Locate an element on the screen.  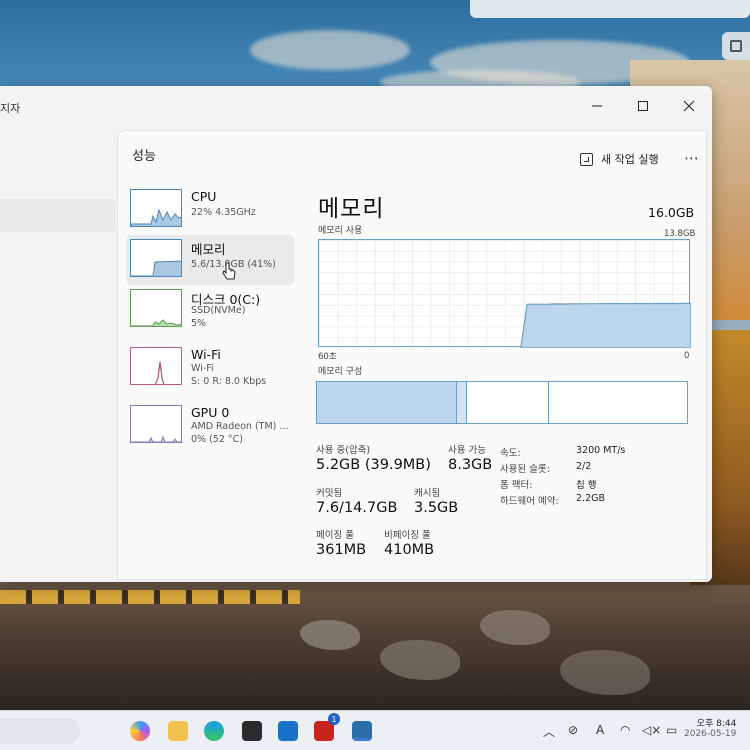
form-factor-value: 칩 행 is located at coordinates (586, 485).